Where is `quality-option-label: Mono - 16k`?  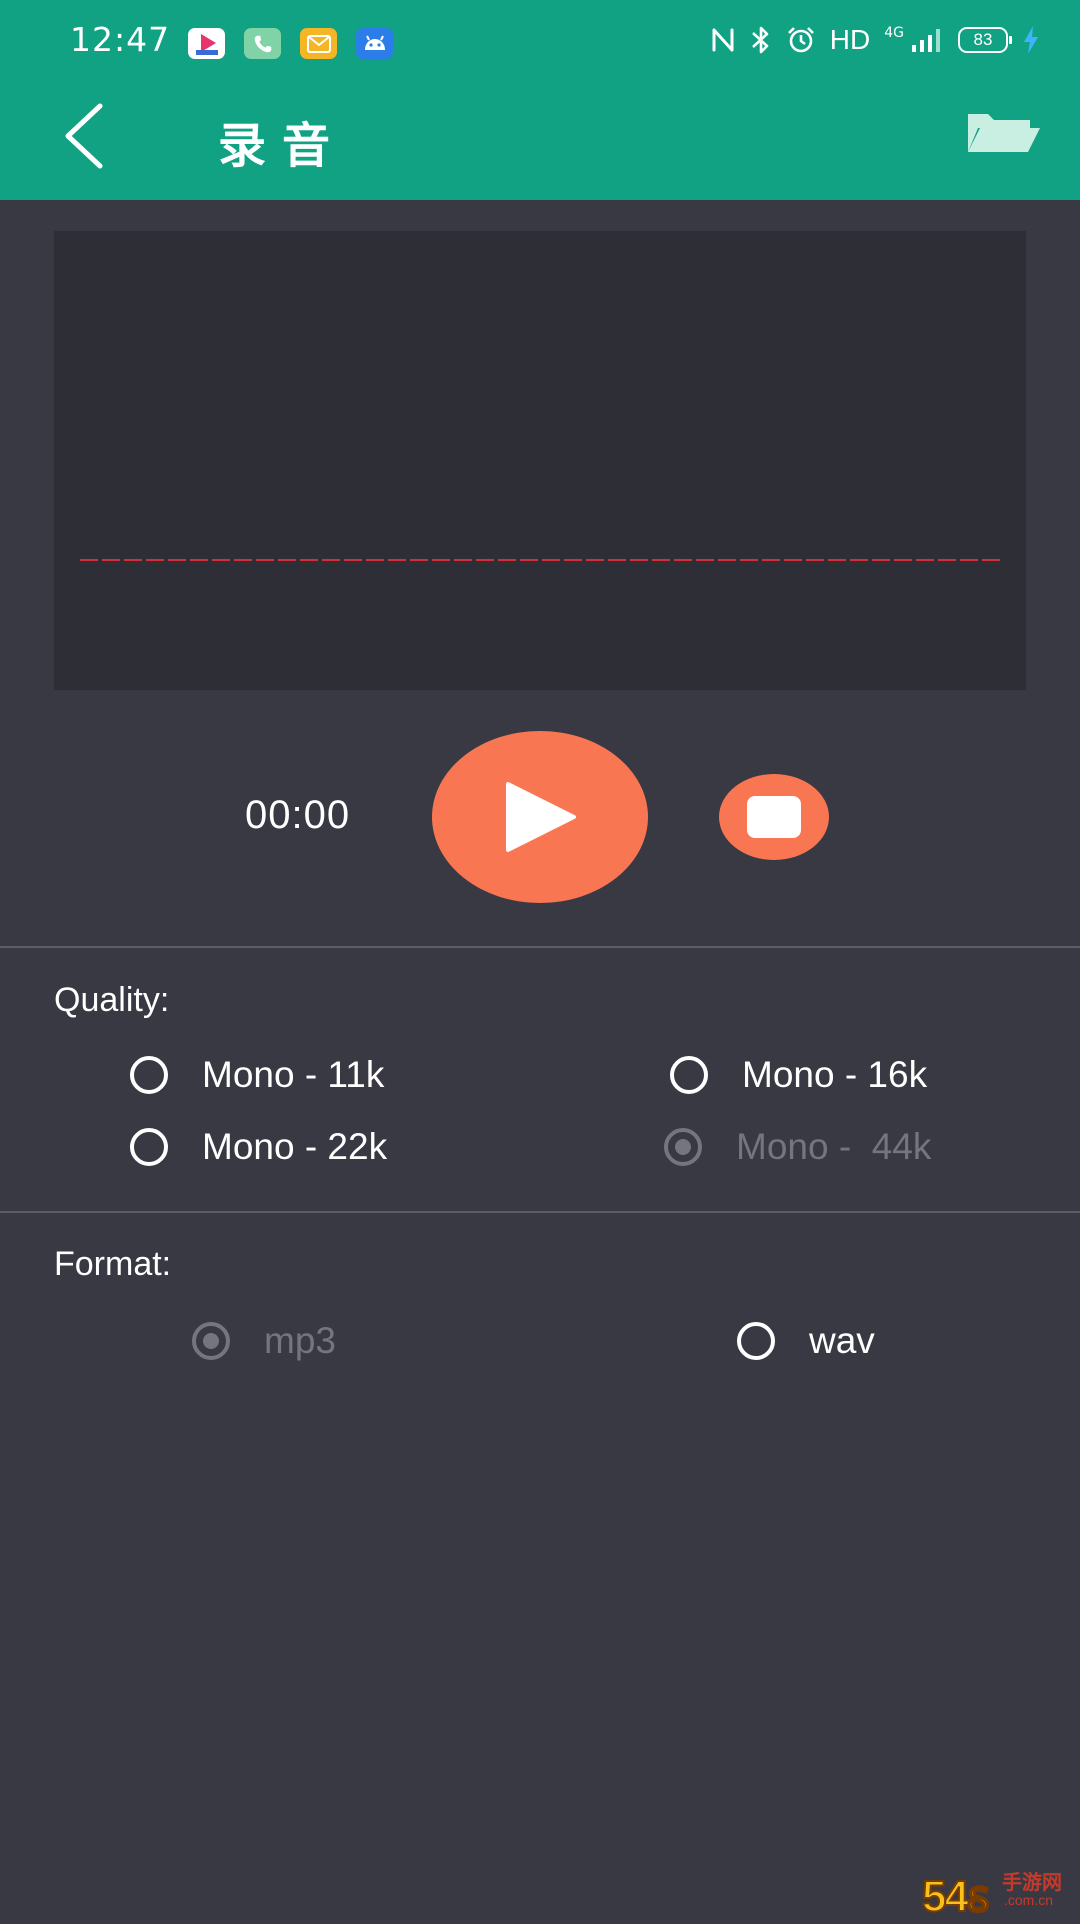 quality-option-label: Mono - 16k is located at coordinates (835, 1074).